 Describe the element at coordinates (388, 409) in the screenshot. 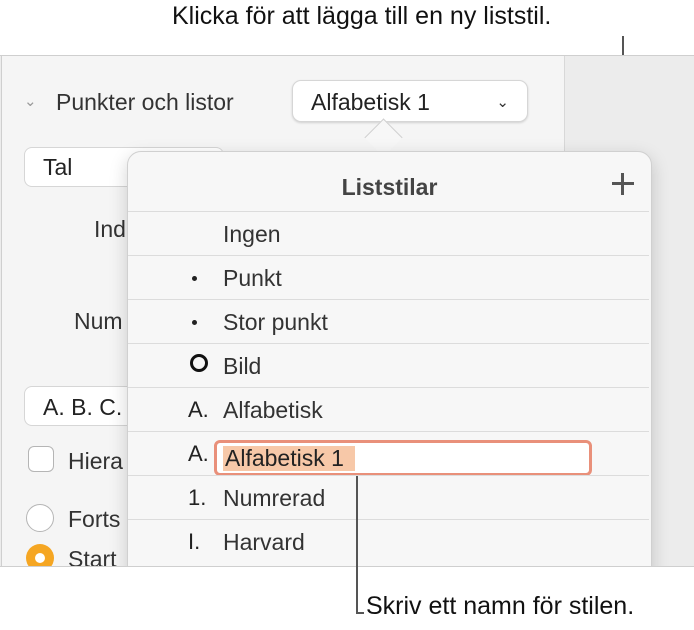

I see `list-item: A. Alfabetisk` at that location.